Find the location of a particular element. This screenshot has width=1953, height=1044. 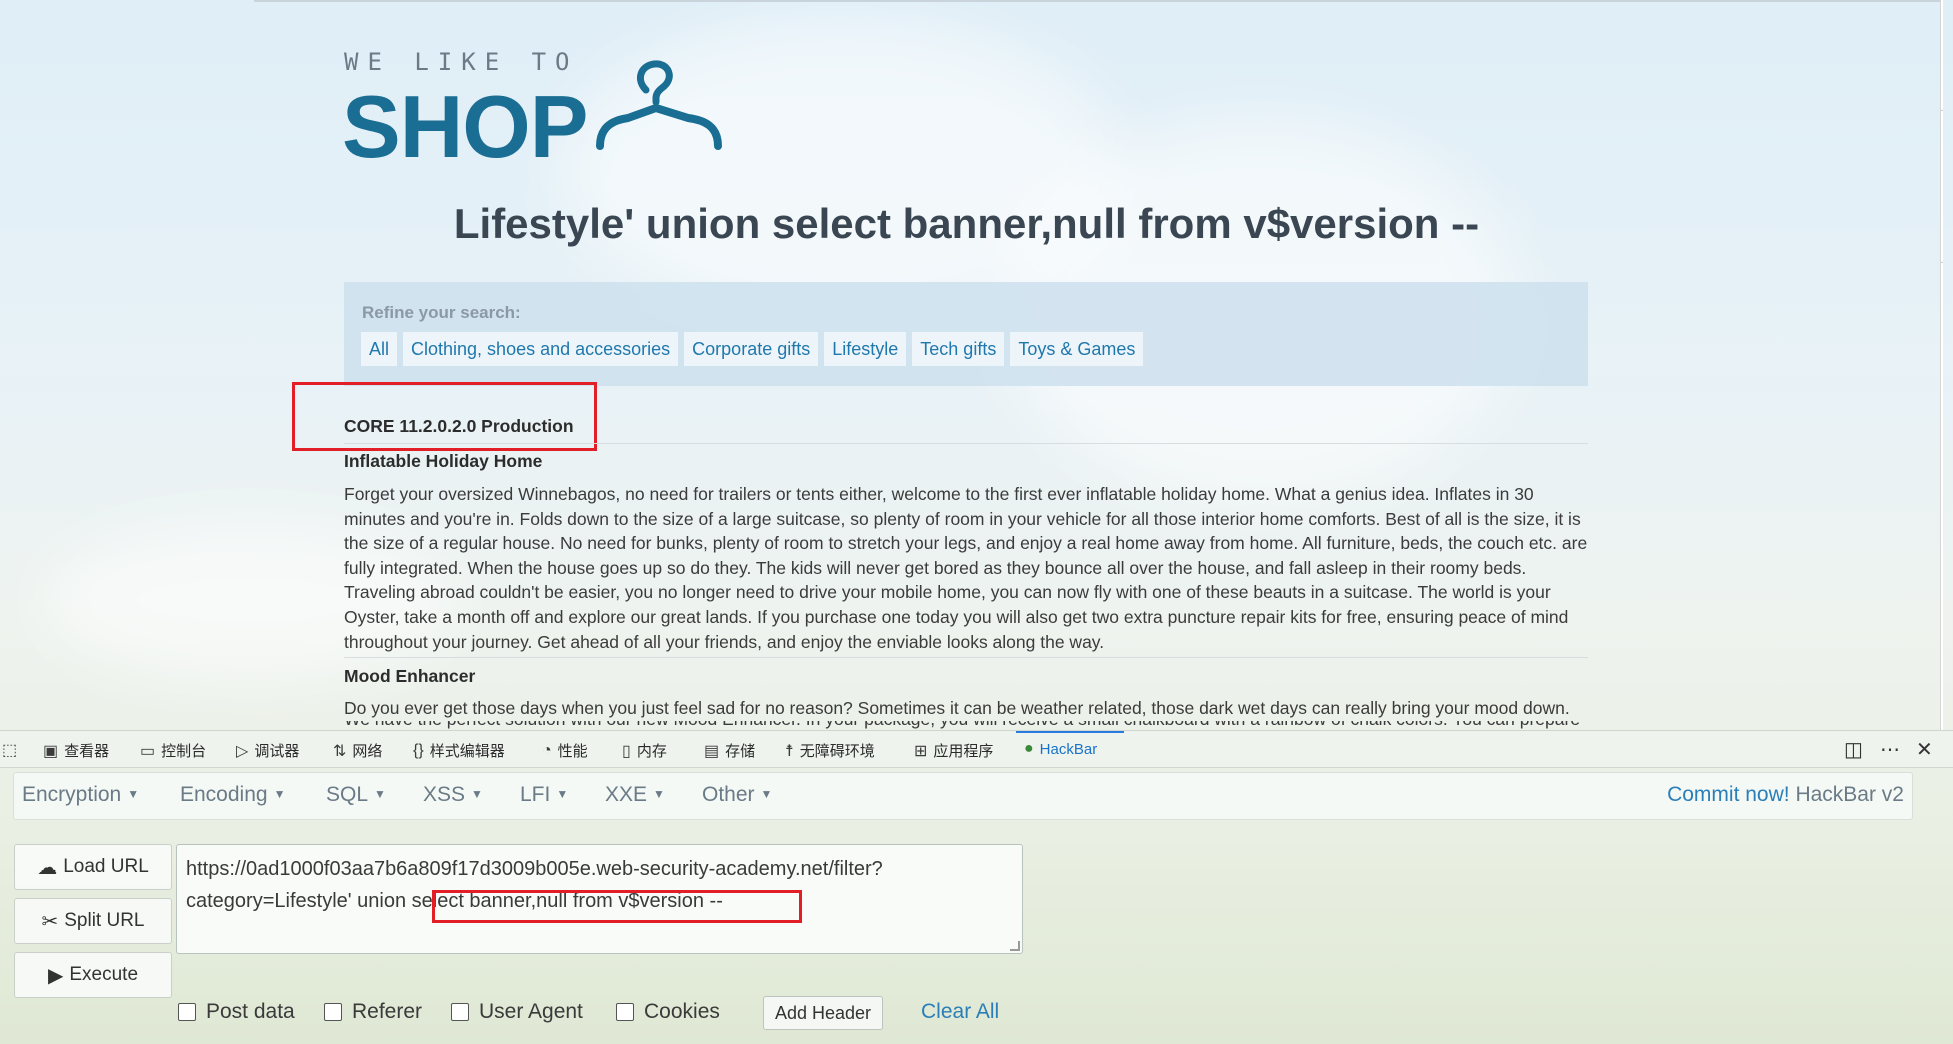

tab-label: 样式编辑器 is located at coordinates (467, 751).